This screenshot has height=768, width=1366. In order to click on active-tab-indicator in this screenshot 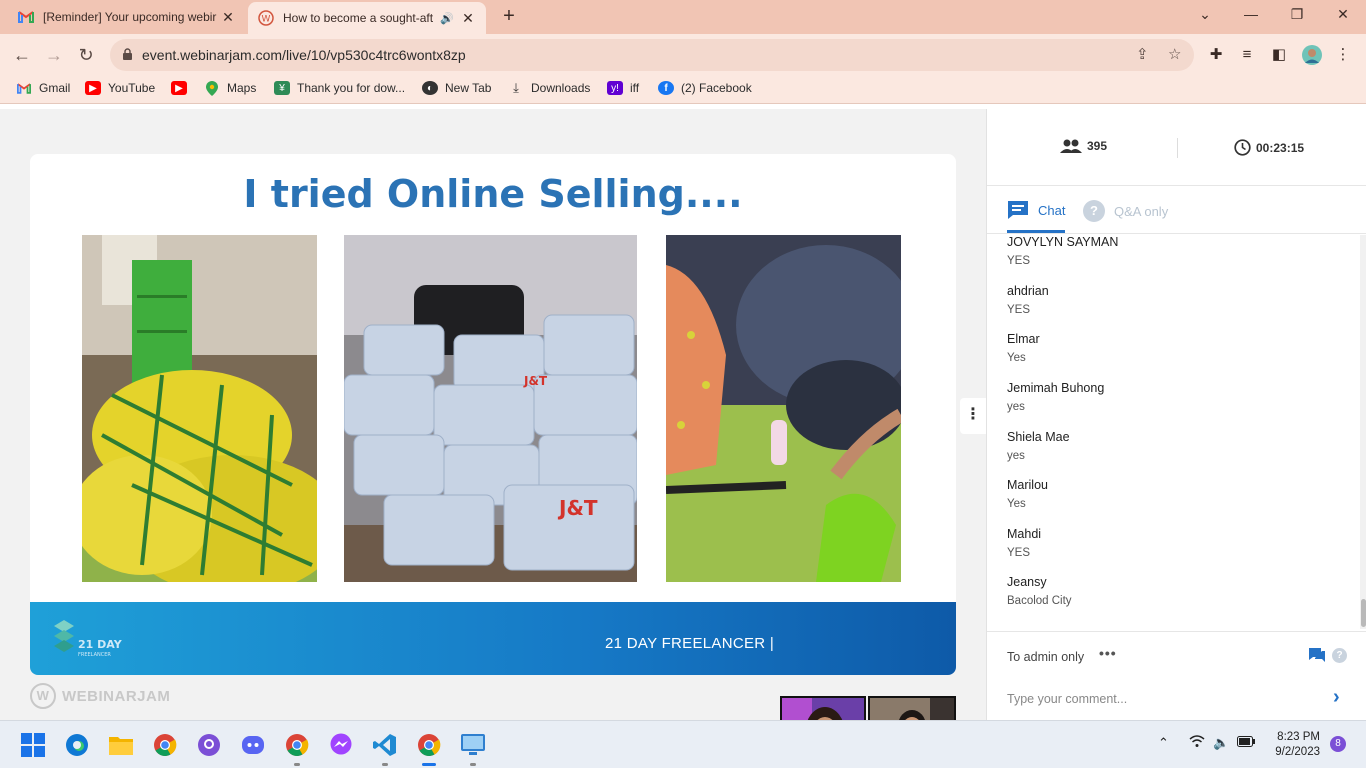, I will do `click(1036, 231)`.